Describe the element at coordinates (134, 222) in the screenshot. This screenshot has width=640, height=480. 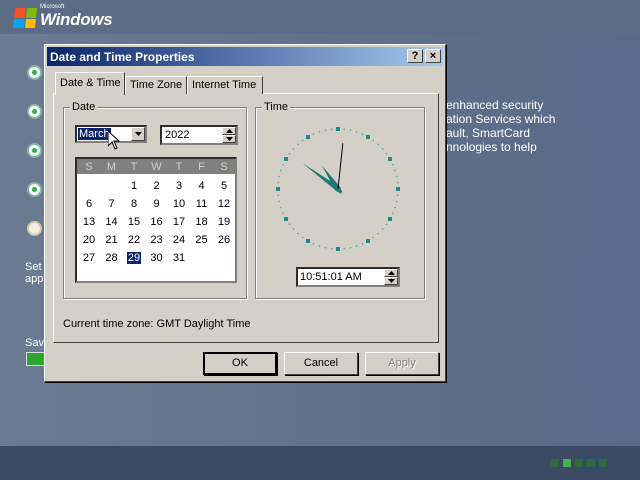
I see `calendar-day: 15` at that location.